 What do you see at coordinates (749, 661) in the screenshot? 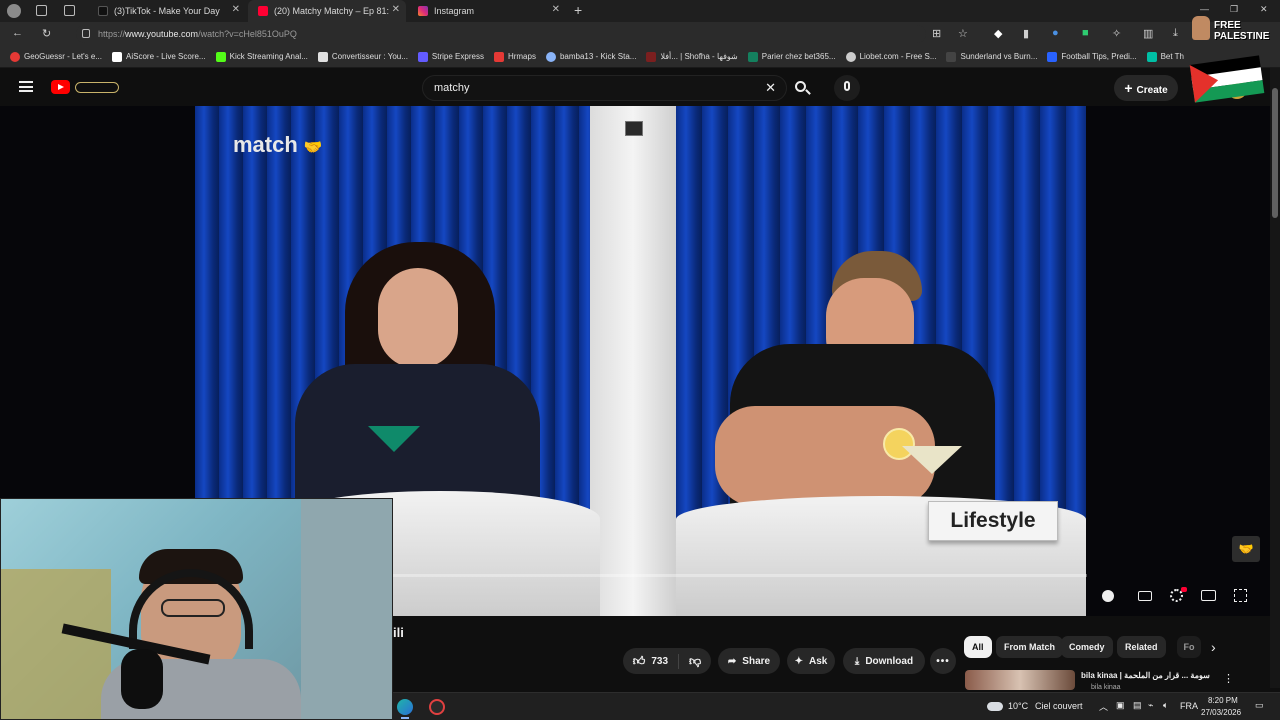
I see `share-button: ➦ Share` at bounding box center [749, 661].